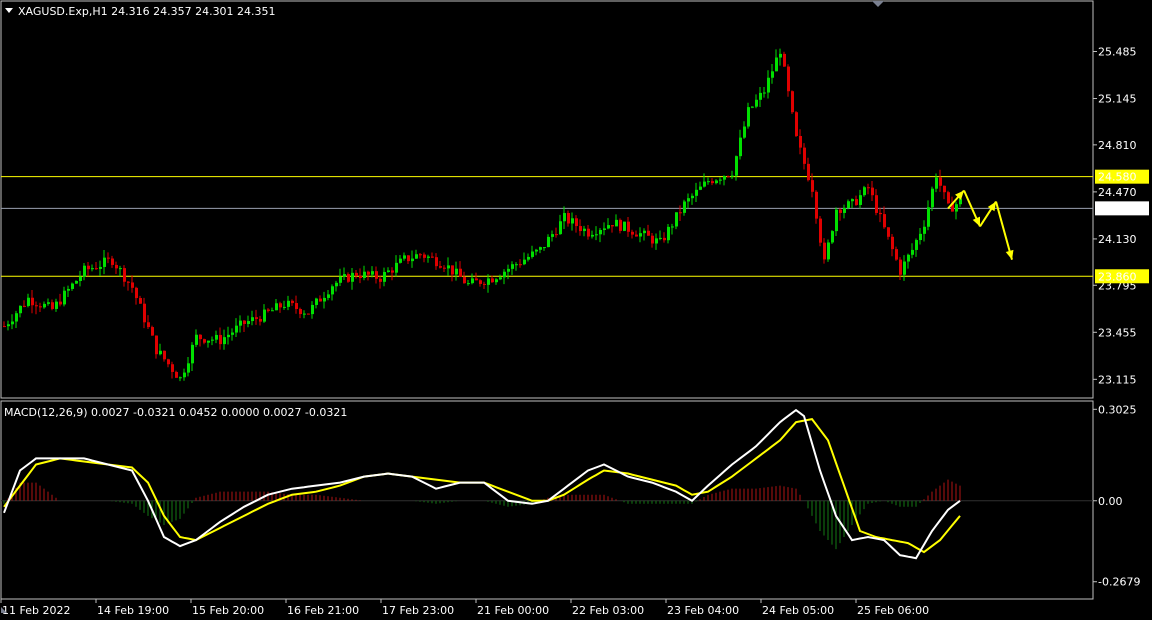 This screenshot has height=620, width=1152. Describe the element at coordinates (608, 610) in the screenshot. I see `time-axis-label: 22 Feb 03:00` at that location.